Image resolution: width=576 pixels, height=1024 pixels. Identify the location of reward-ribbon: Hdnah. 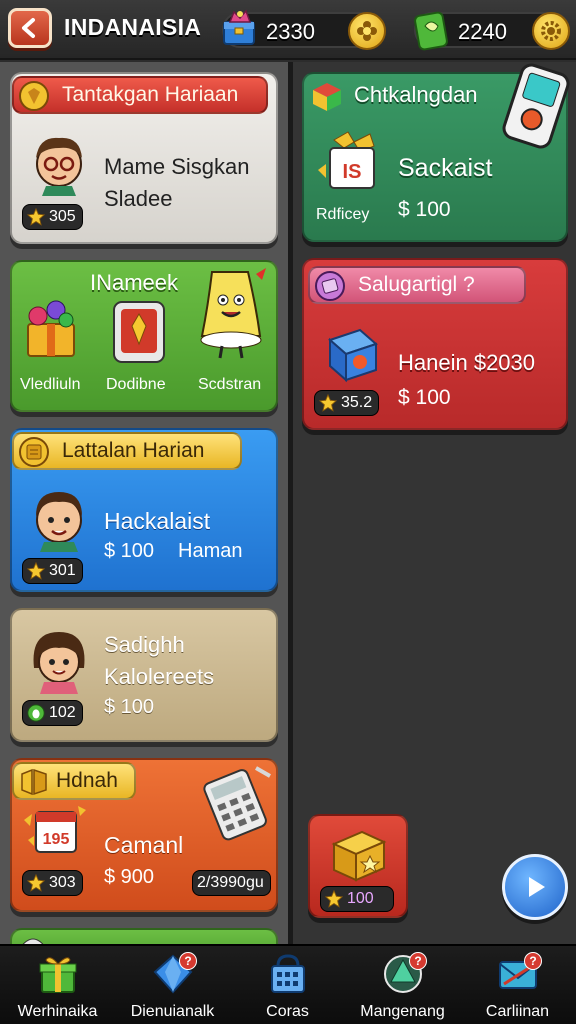
(74, 781).